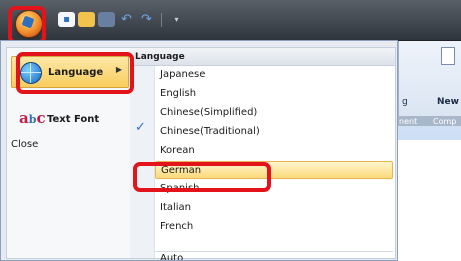 The image size is (461, 261). I want to click on menu-item-close: Close, so click(24, 144).